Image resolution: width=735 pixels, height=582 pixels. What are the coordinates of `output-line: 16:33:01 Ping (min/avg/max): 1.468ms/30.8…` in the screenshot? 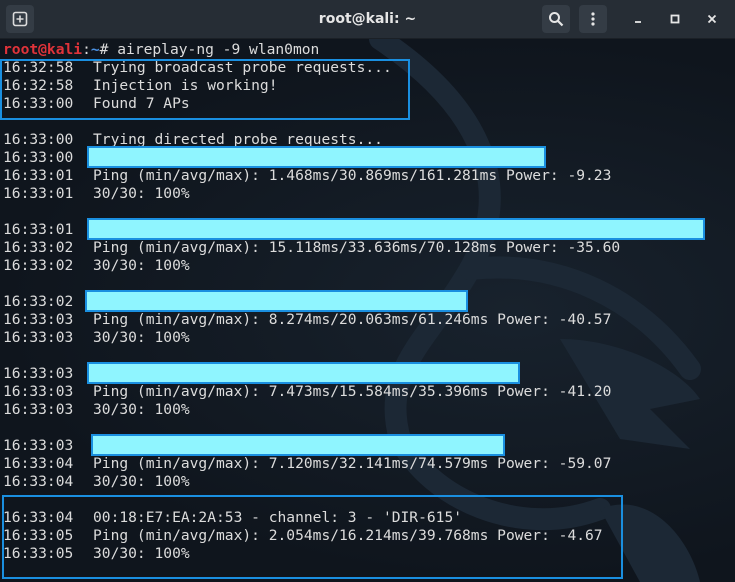 It's located at (311, 176).